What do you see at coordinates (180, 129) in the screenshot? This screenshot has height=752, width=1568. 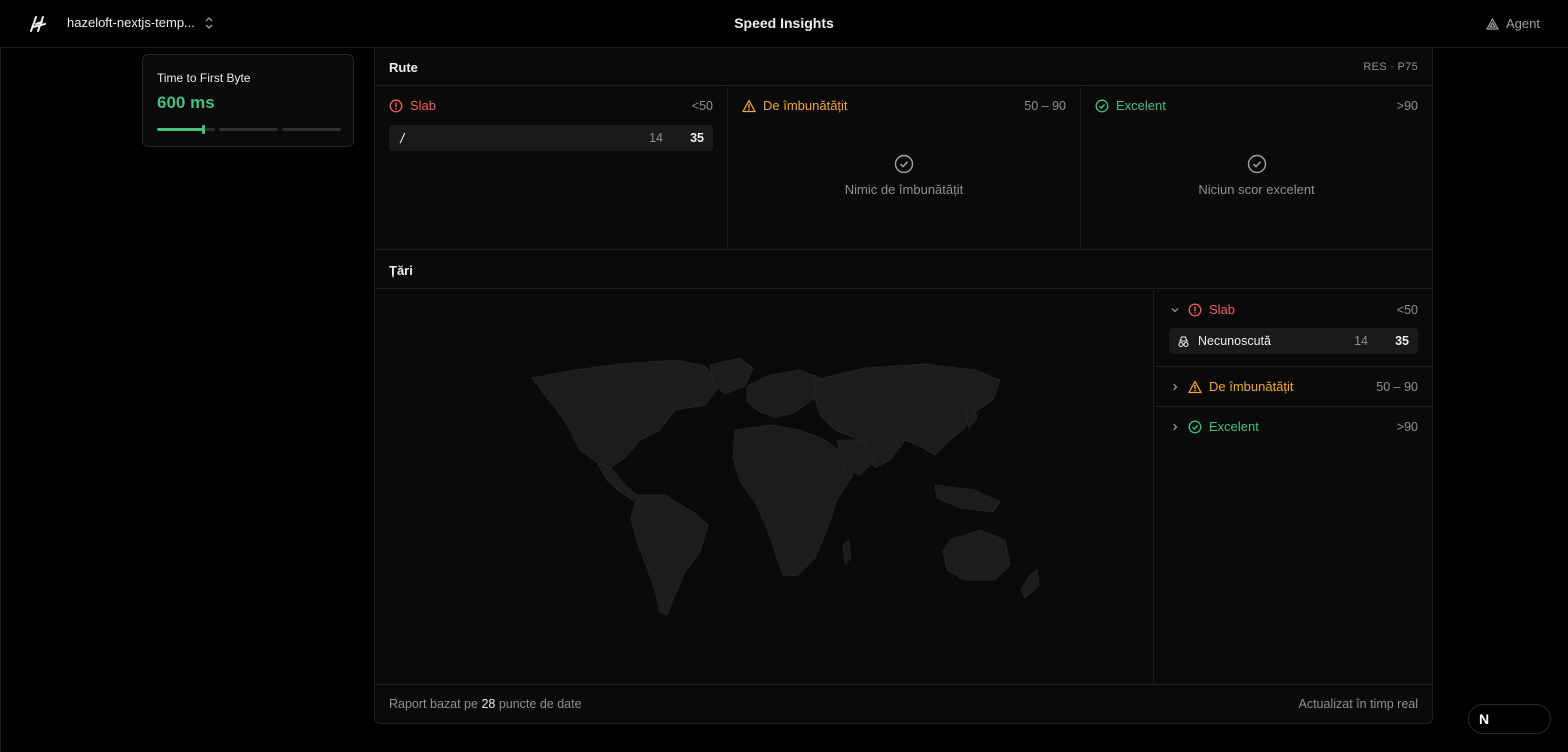 I see `scale-fill` at bounding box center [180, 129].